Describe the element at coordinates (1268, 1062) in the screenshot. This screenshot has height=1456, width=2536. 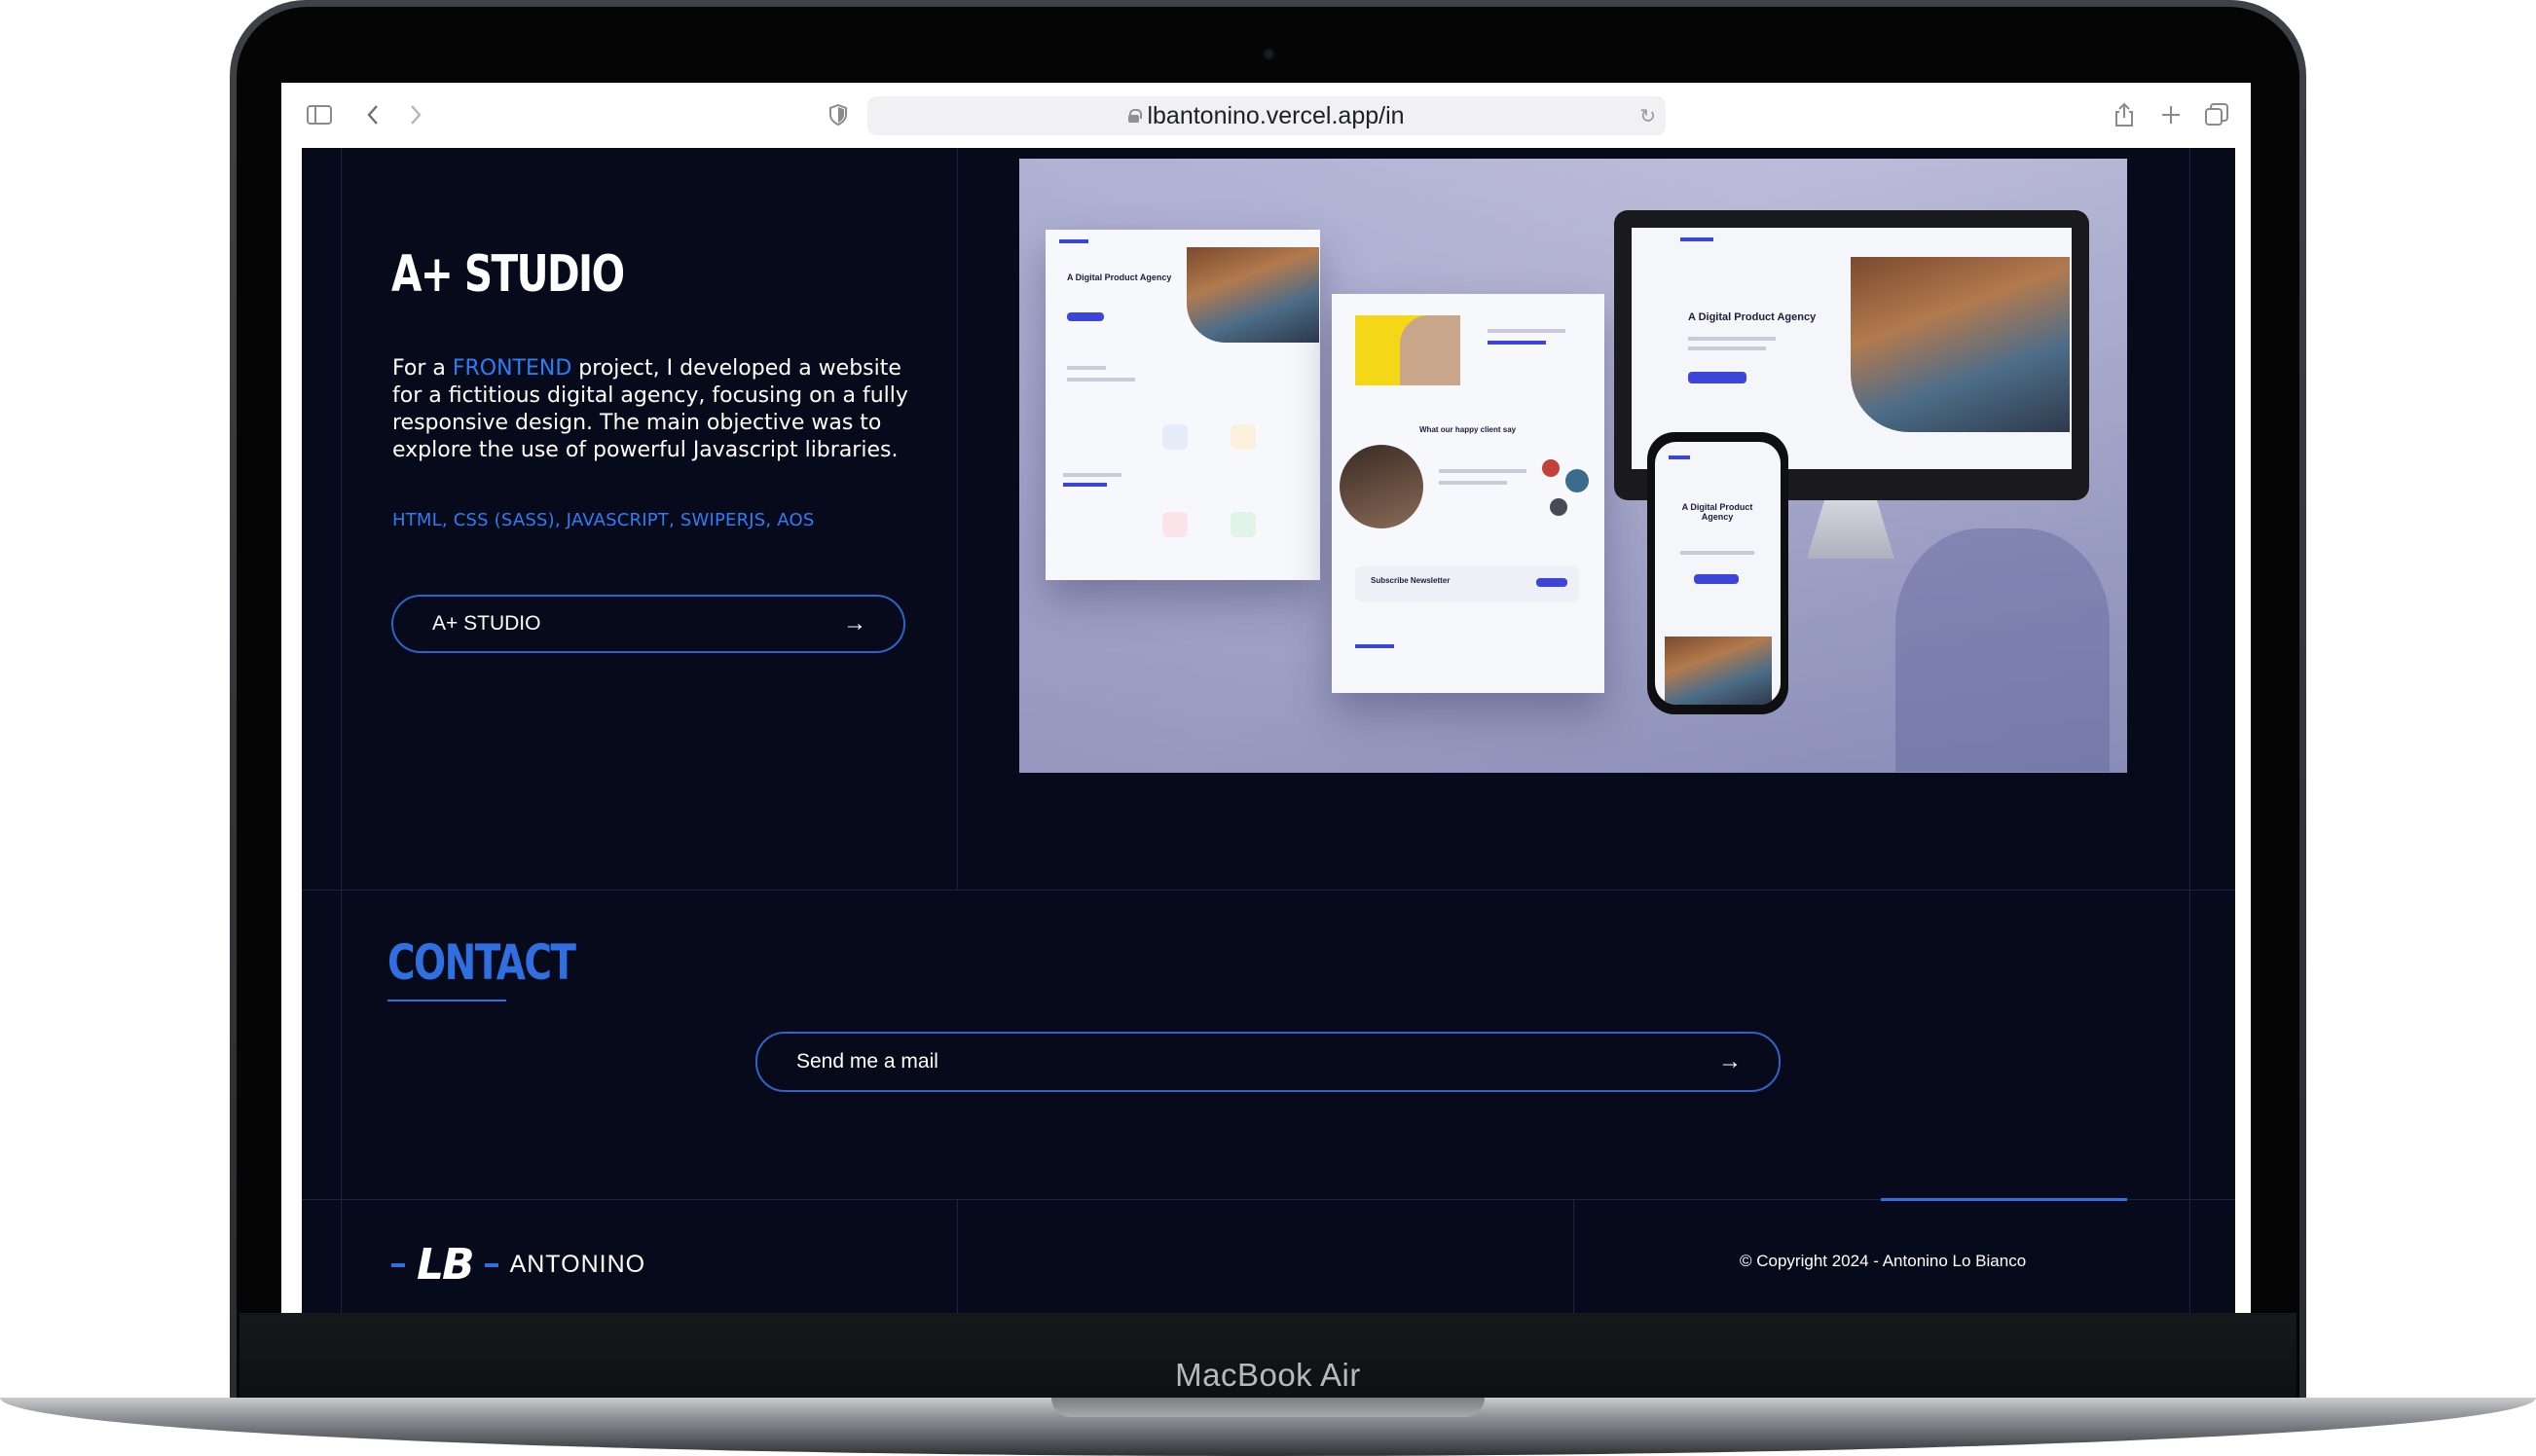
I see `send-mail-button: Send me a mail →` at that location.